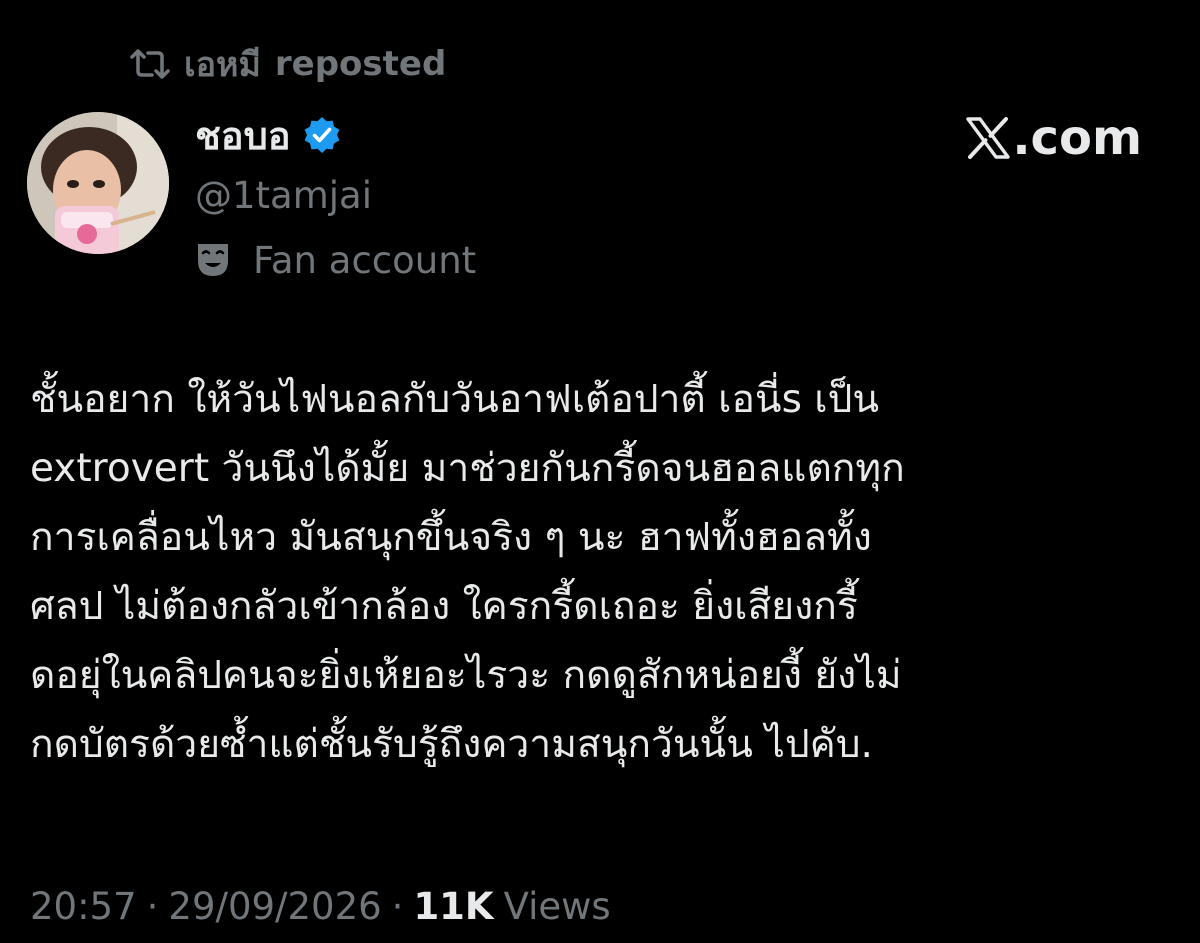 The height and width of the screenshot is (943, 1200). I want to click on x-logo-icon, so click(989, 138).